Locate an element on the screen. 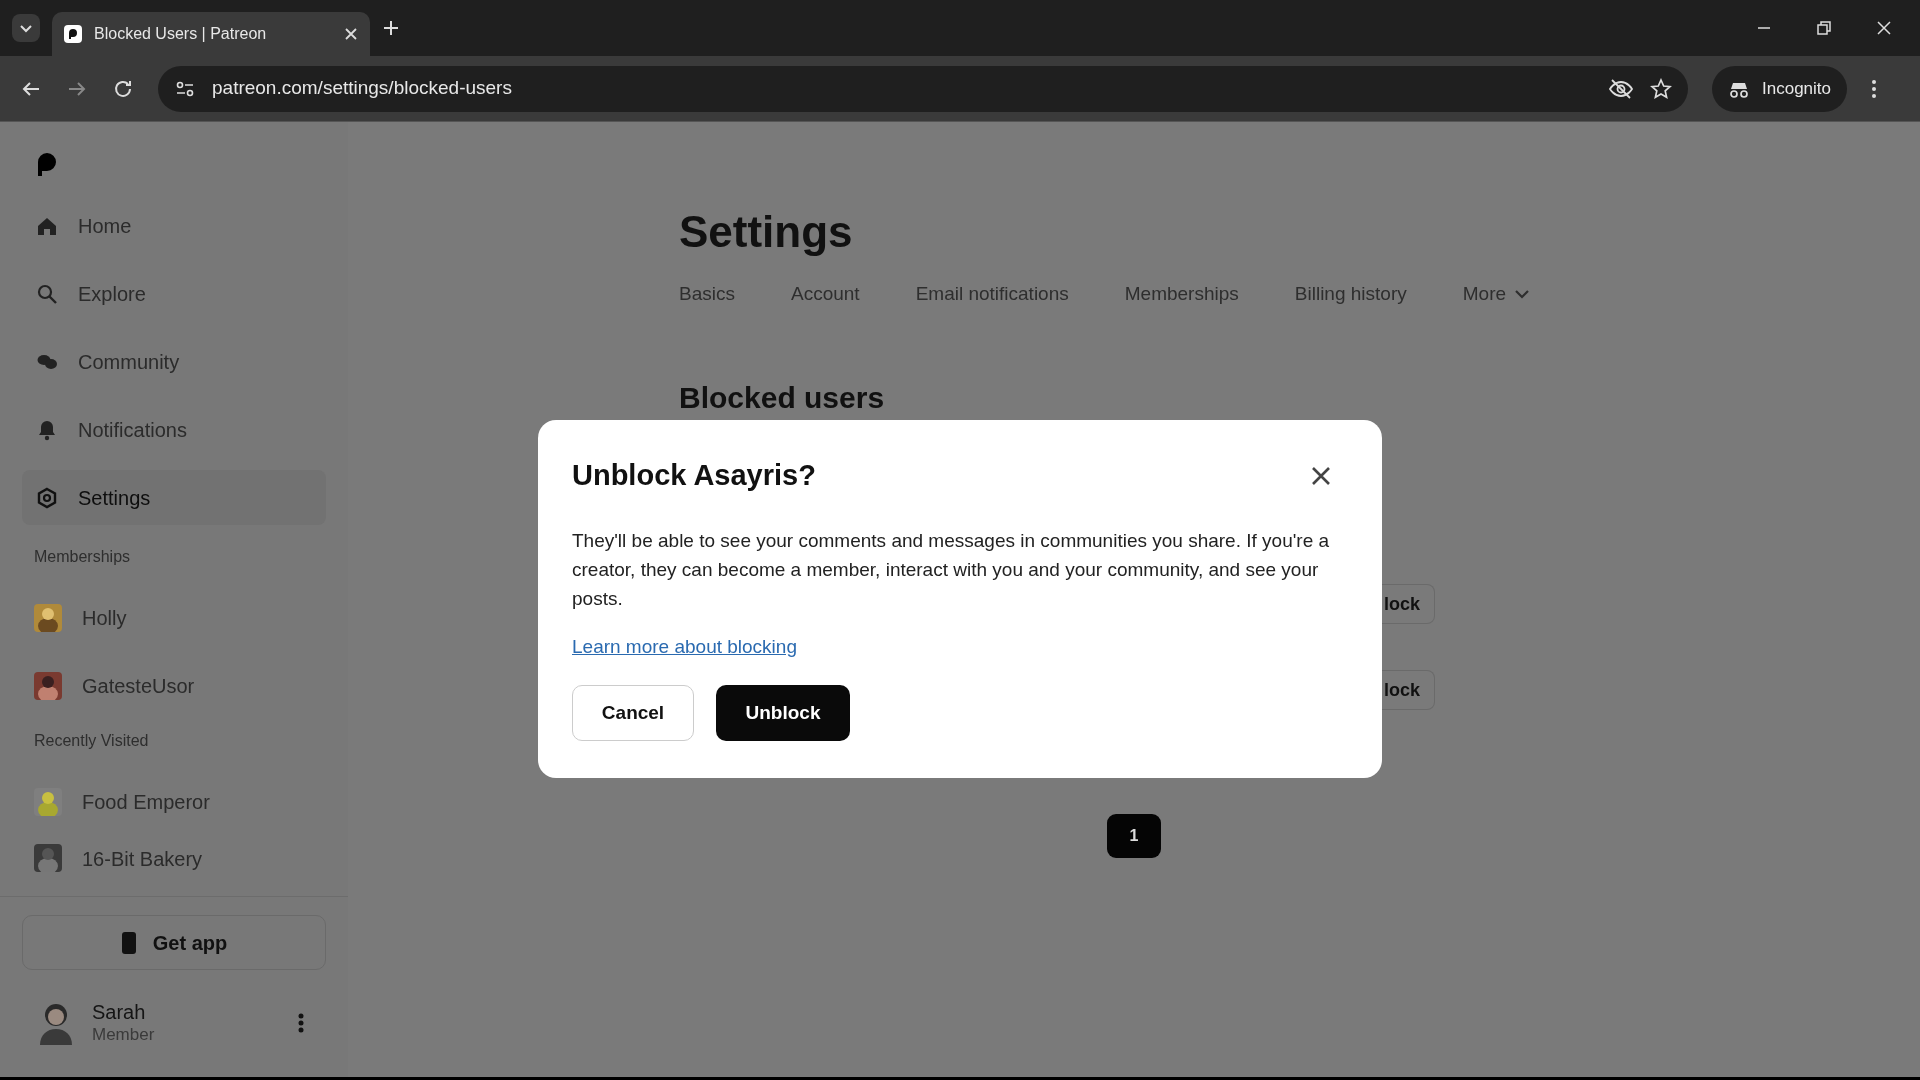 This screenshot has width=1920, height=1080. user-name: Sarah is located at coordinates (119, 1012).